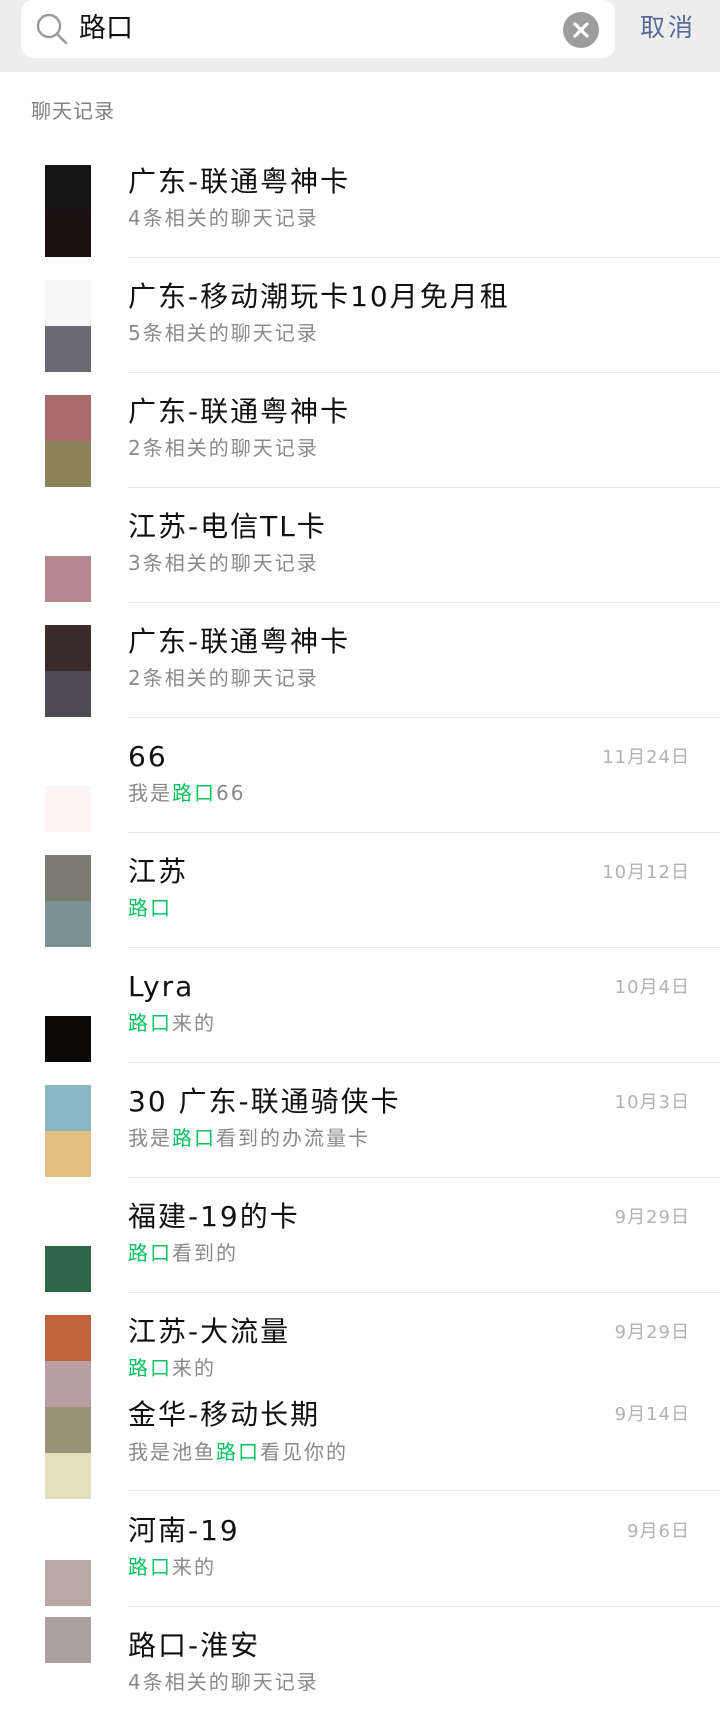 This screenshot has width=720, height=1722. I want to click on chat-result-item: 江苏-大流量 路口来的 9月29日 金华-移动长期 我是池鱼路口看见你的 9月14日, so click(360, 1396).